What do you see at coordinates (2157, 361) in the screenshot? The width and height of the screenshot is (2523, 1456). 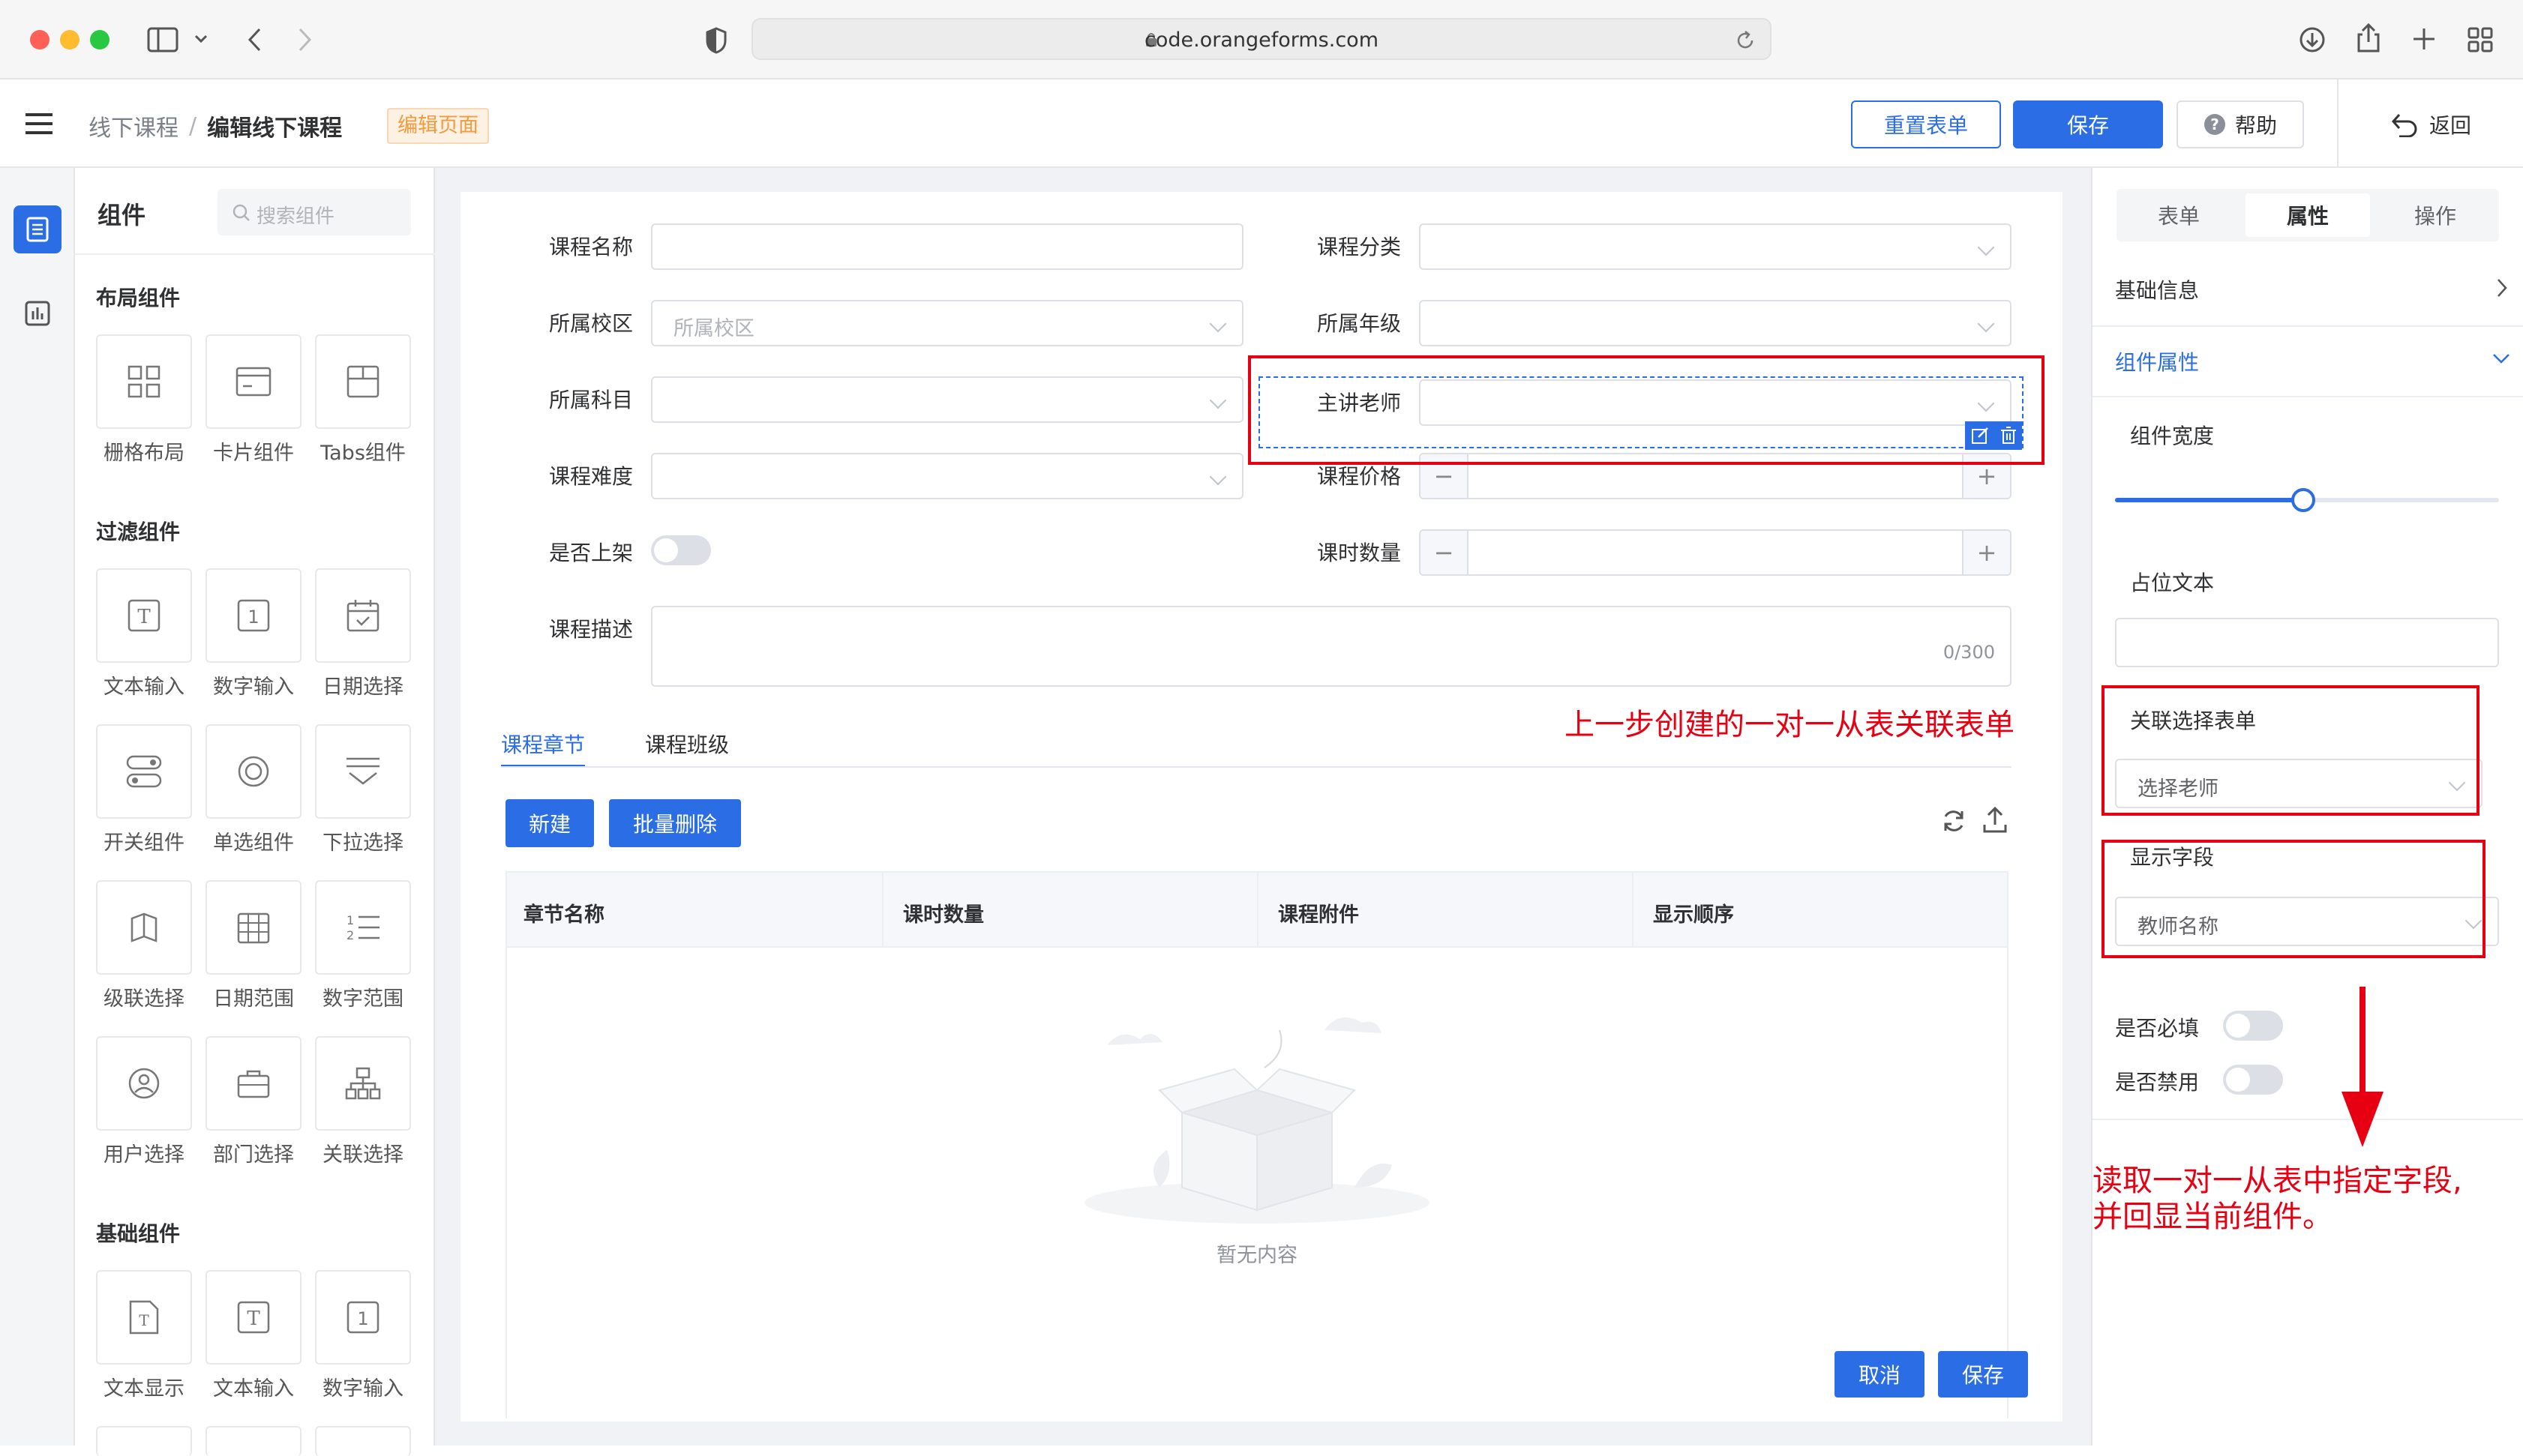 I see `component-props-header: 组件属性` at bounding box center [2157, 361].